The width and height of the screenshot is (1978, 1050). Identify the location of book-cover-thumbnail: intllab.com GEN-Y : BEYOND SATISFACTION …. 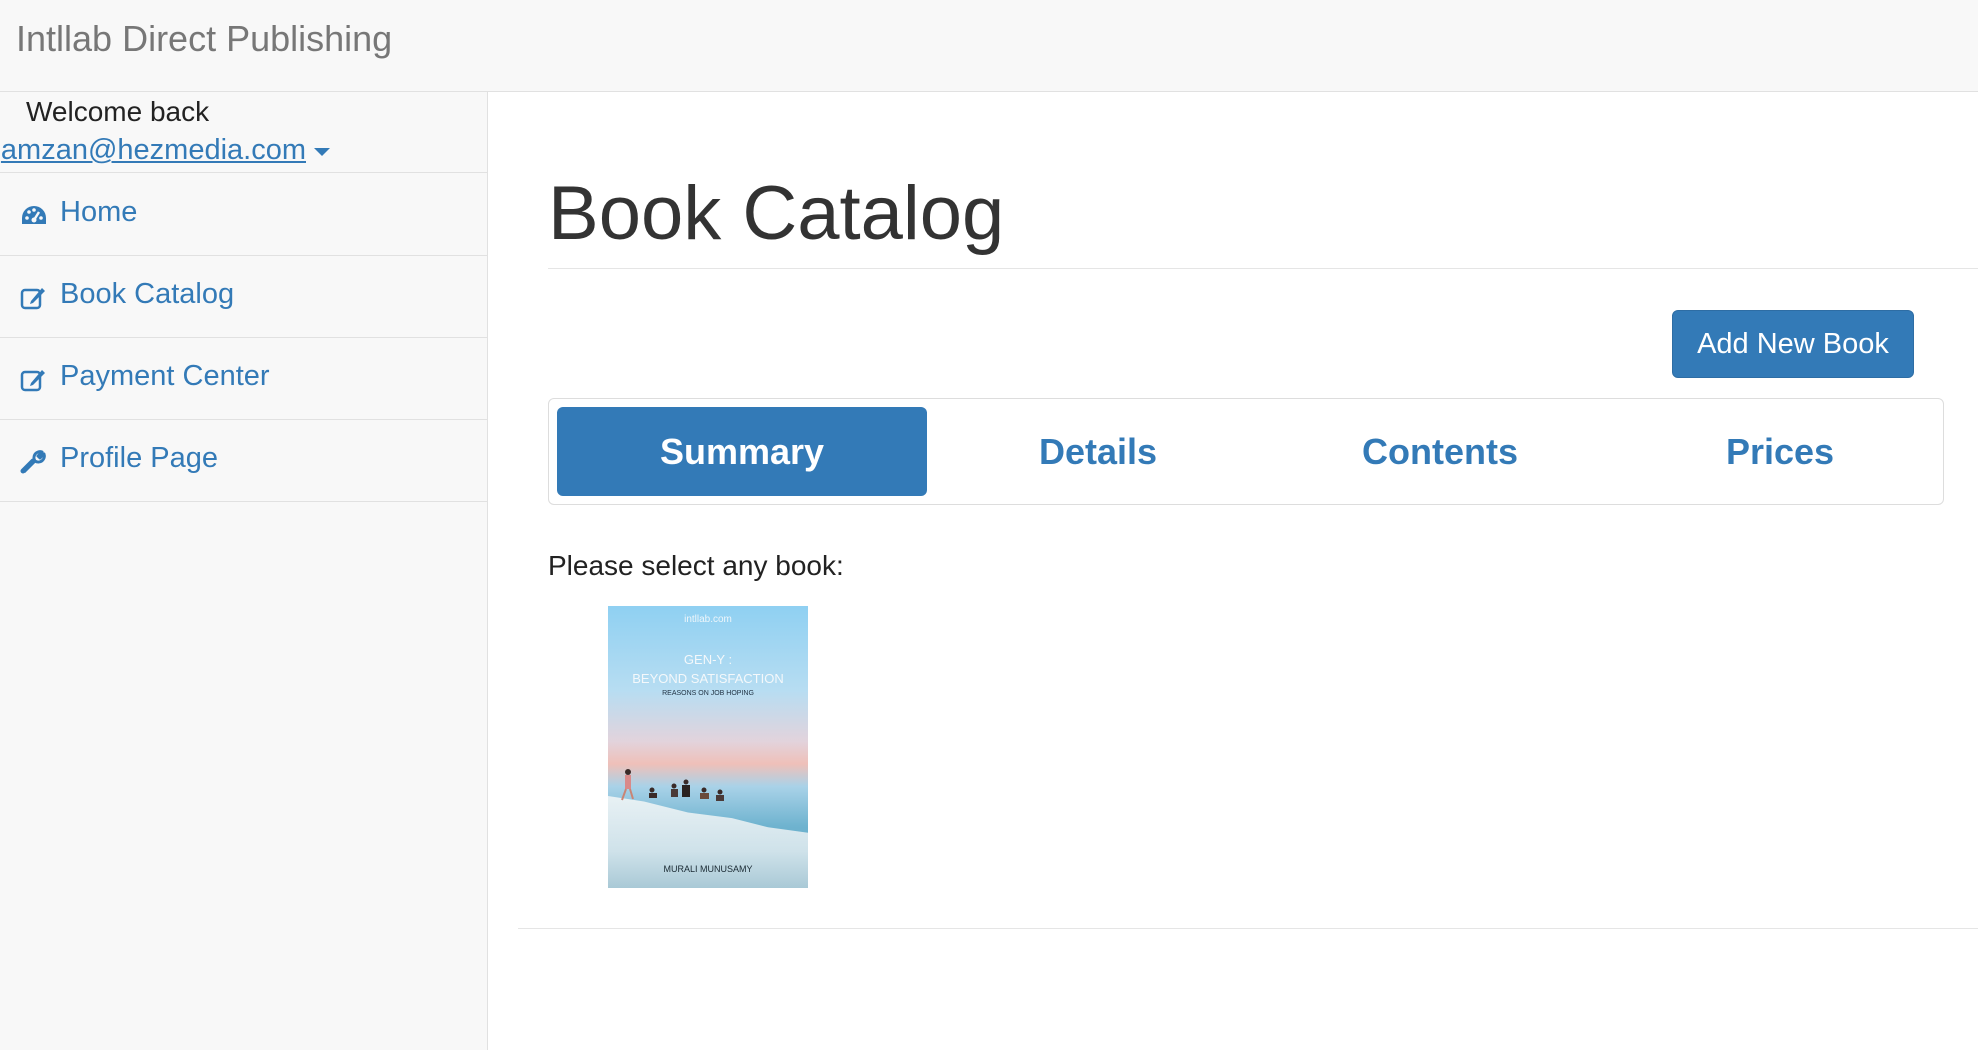
(708, 747).